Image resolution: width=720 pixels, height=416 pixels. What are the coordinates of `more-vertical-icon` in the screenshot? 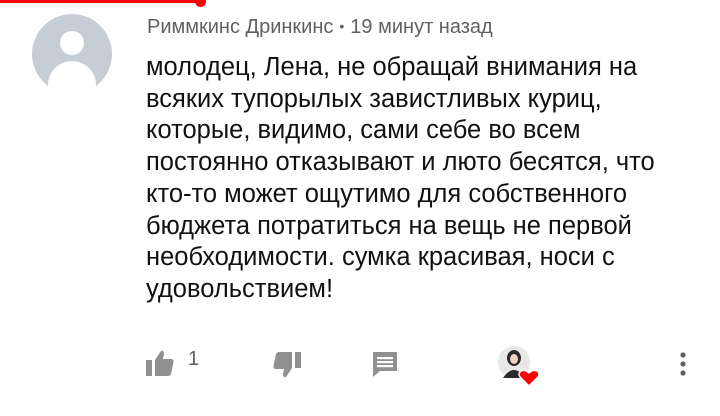 It's located at (683, 365).